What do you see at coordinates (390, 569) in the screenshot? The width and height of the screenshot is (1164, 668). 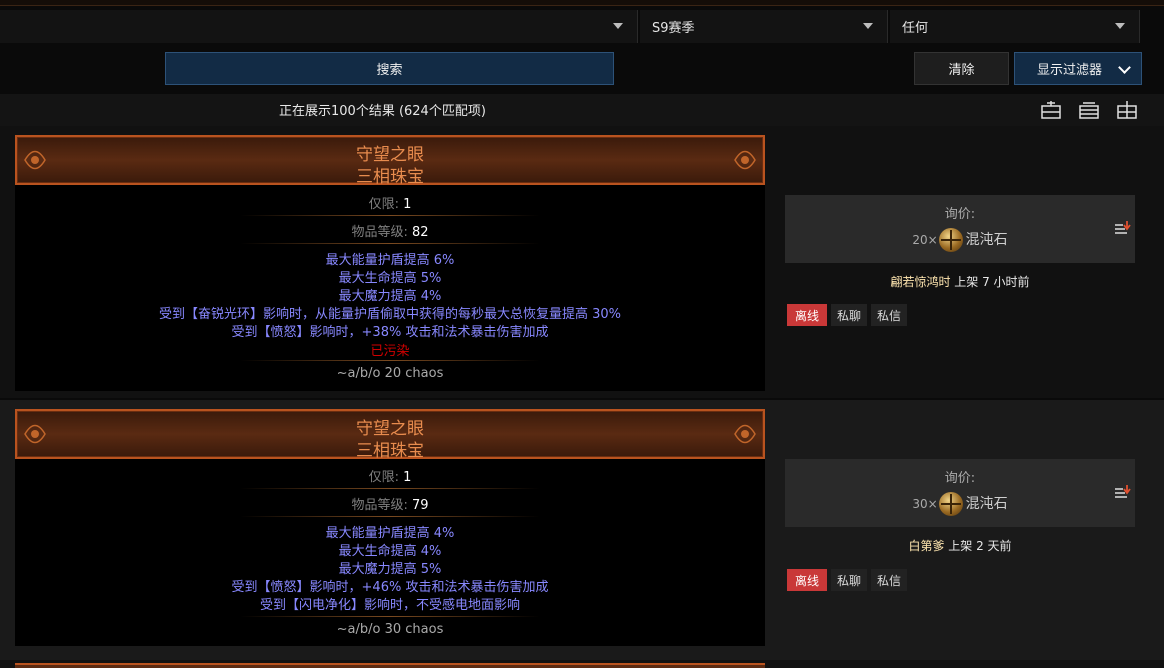 I see `explicit-mod: 最大魔力提高 5%` at bounding box center [390, 569].